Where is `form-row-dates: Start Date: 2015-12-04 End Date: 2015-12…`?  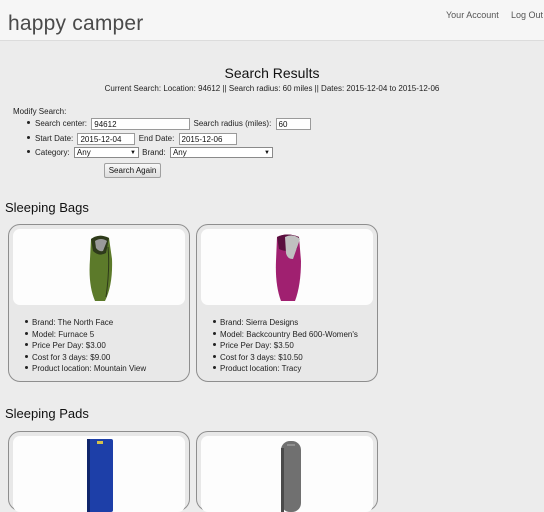 form-row-dates: Start Date: 2015-12-04 End Date: 2015-12… is located at coordinates (132, 139).